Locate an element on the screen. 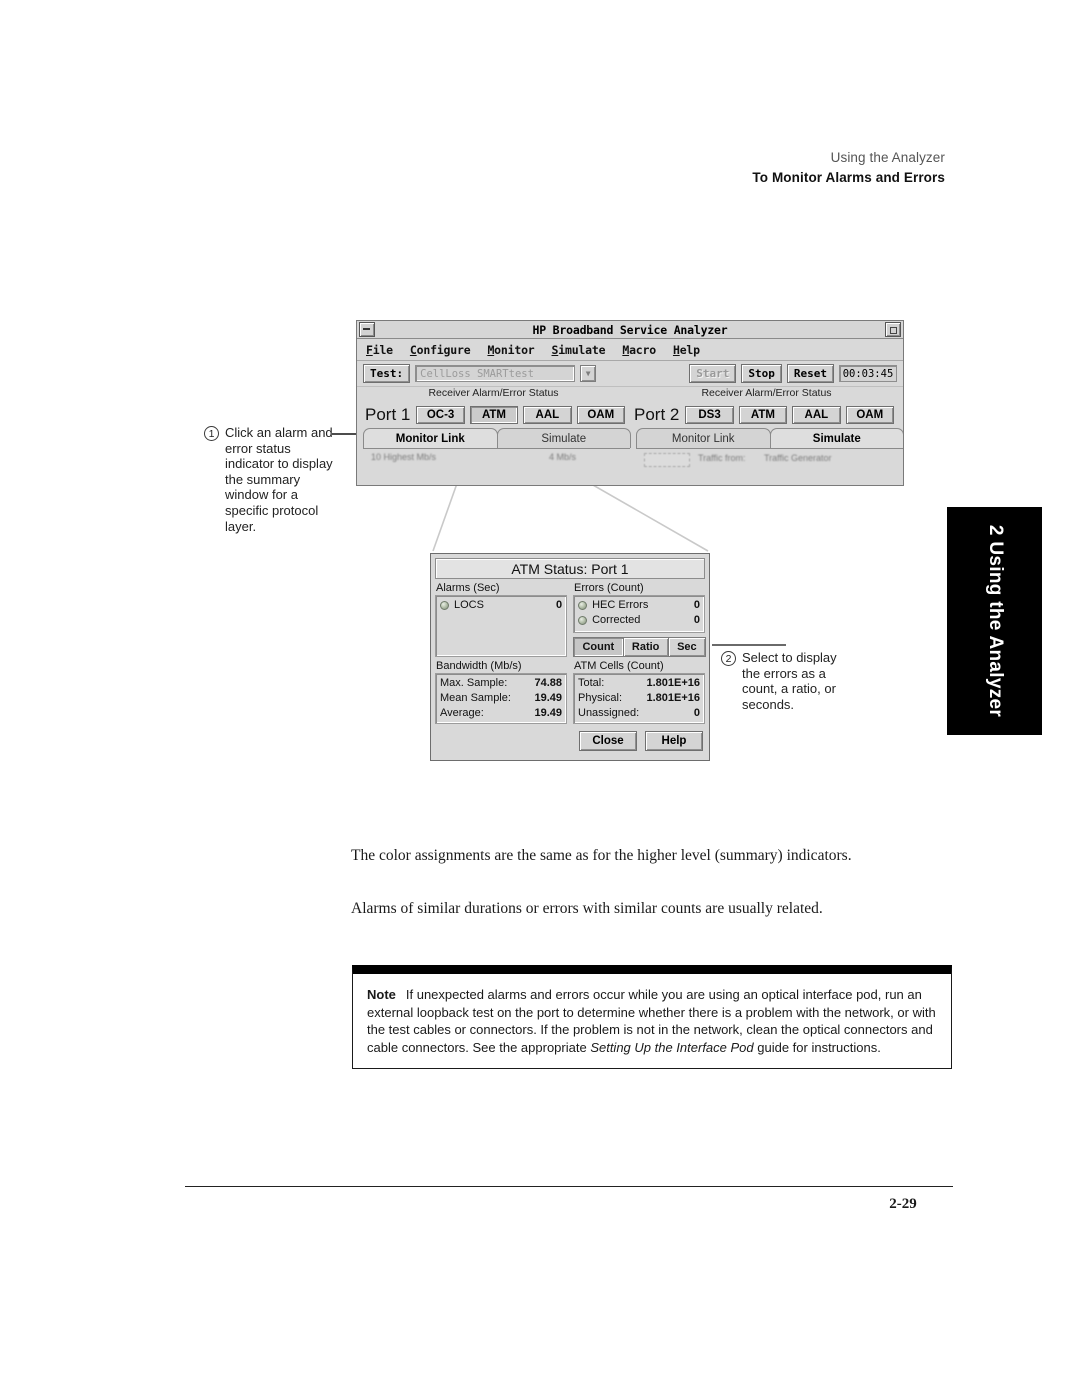  error-value-corrected: 0 is located at coordinates (696, 620).